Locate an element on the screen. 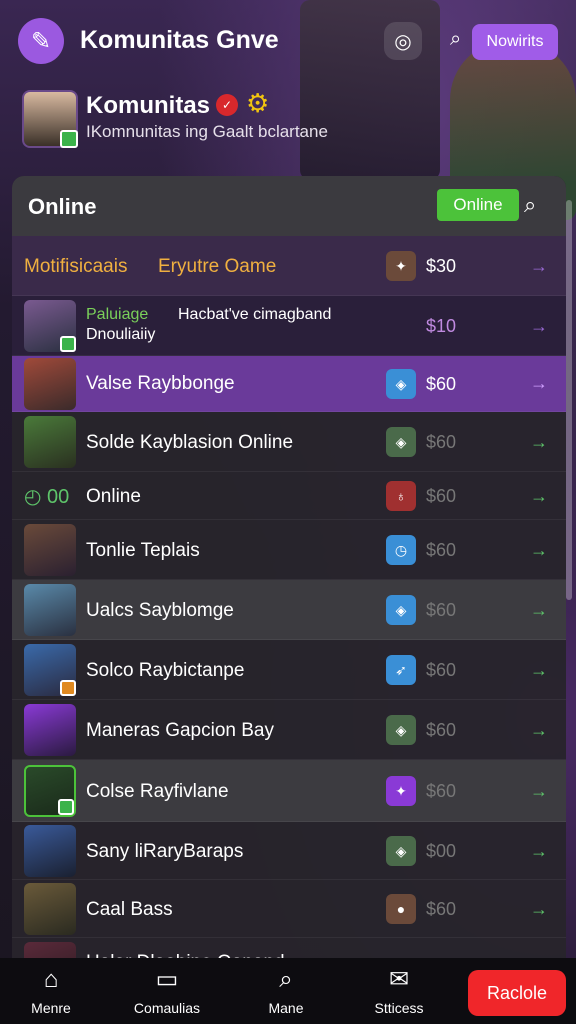 The height and width of the screenshot is (1024, 576). verified-icon: ✓ is located at coordinates (227, 105).